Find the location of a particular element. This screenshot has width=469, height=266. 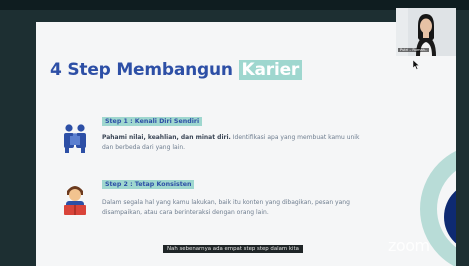

participant-video-tile: Putri – Rumah.. is located at coordinates (426, 32).